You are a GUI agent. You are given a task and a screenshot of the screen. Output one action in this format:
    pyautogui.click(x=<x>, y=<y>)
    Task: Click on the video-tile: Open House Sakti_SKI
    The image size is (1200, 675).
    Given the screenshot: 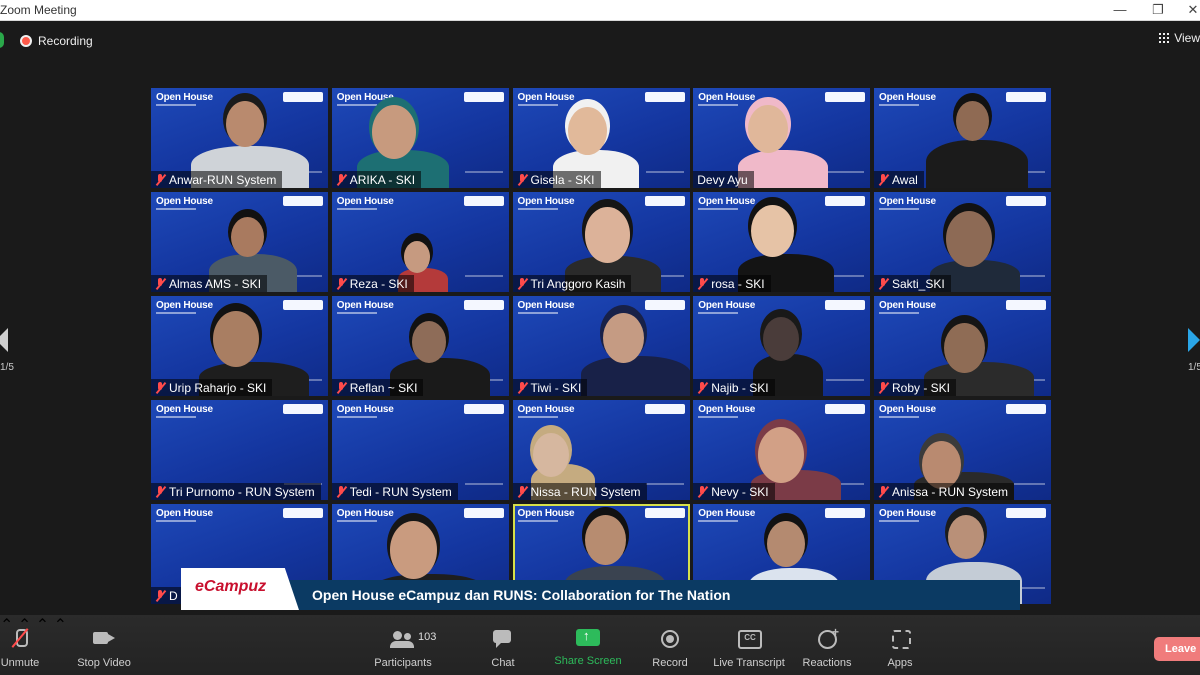 What is the action you would take?
    pyautogui.click(x=962, y=242)
    